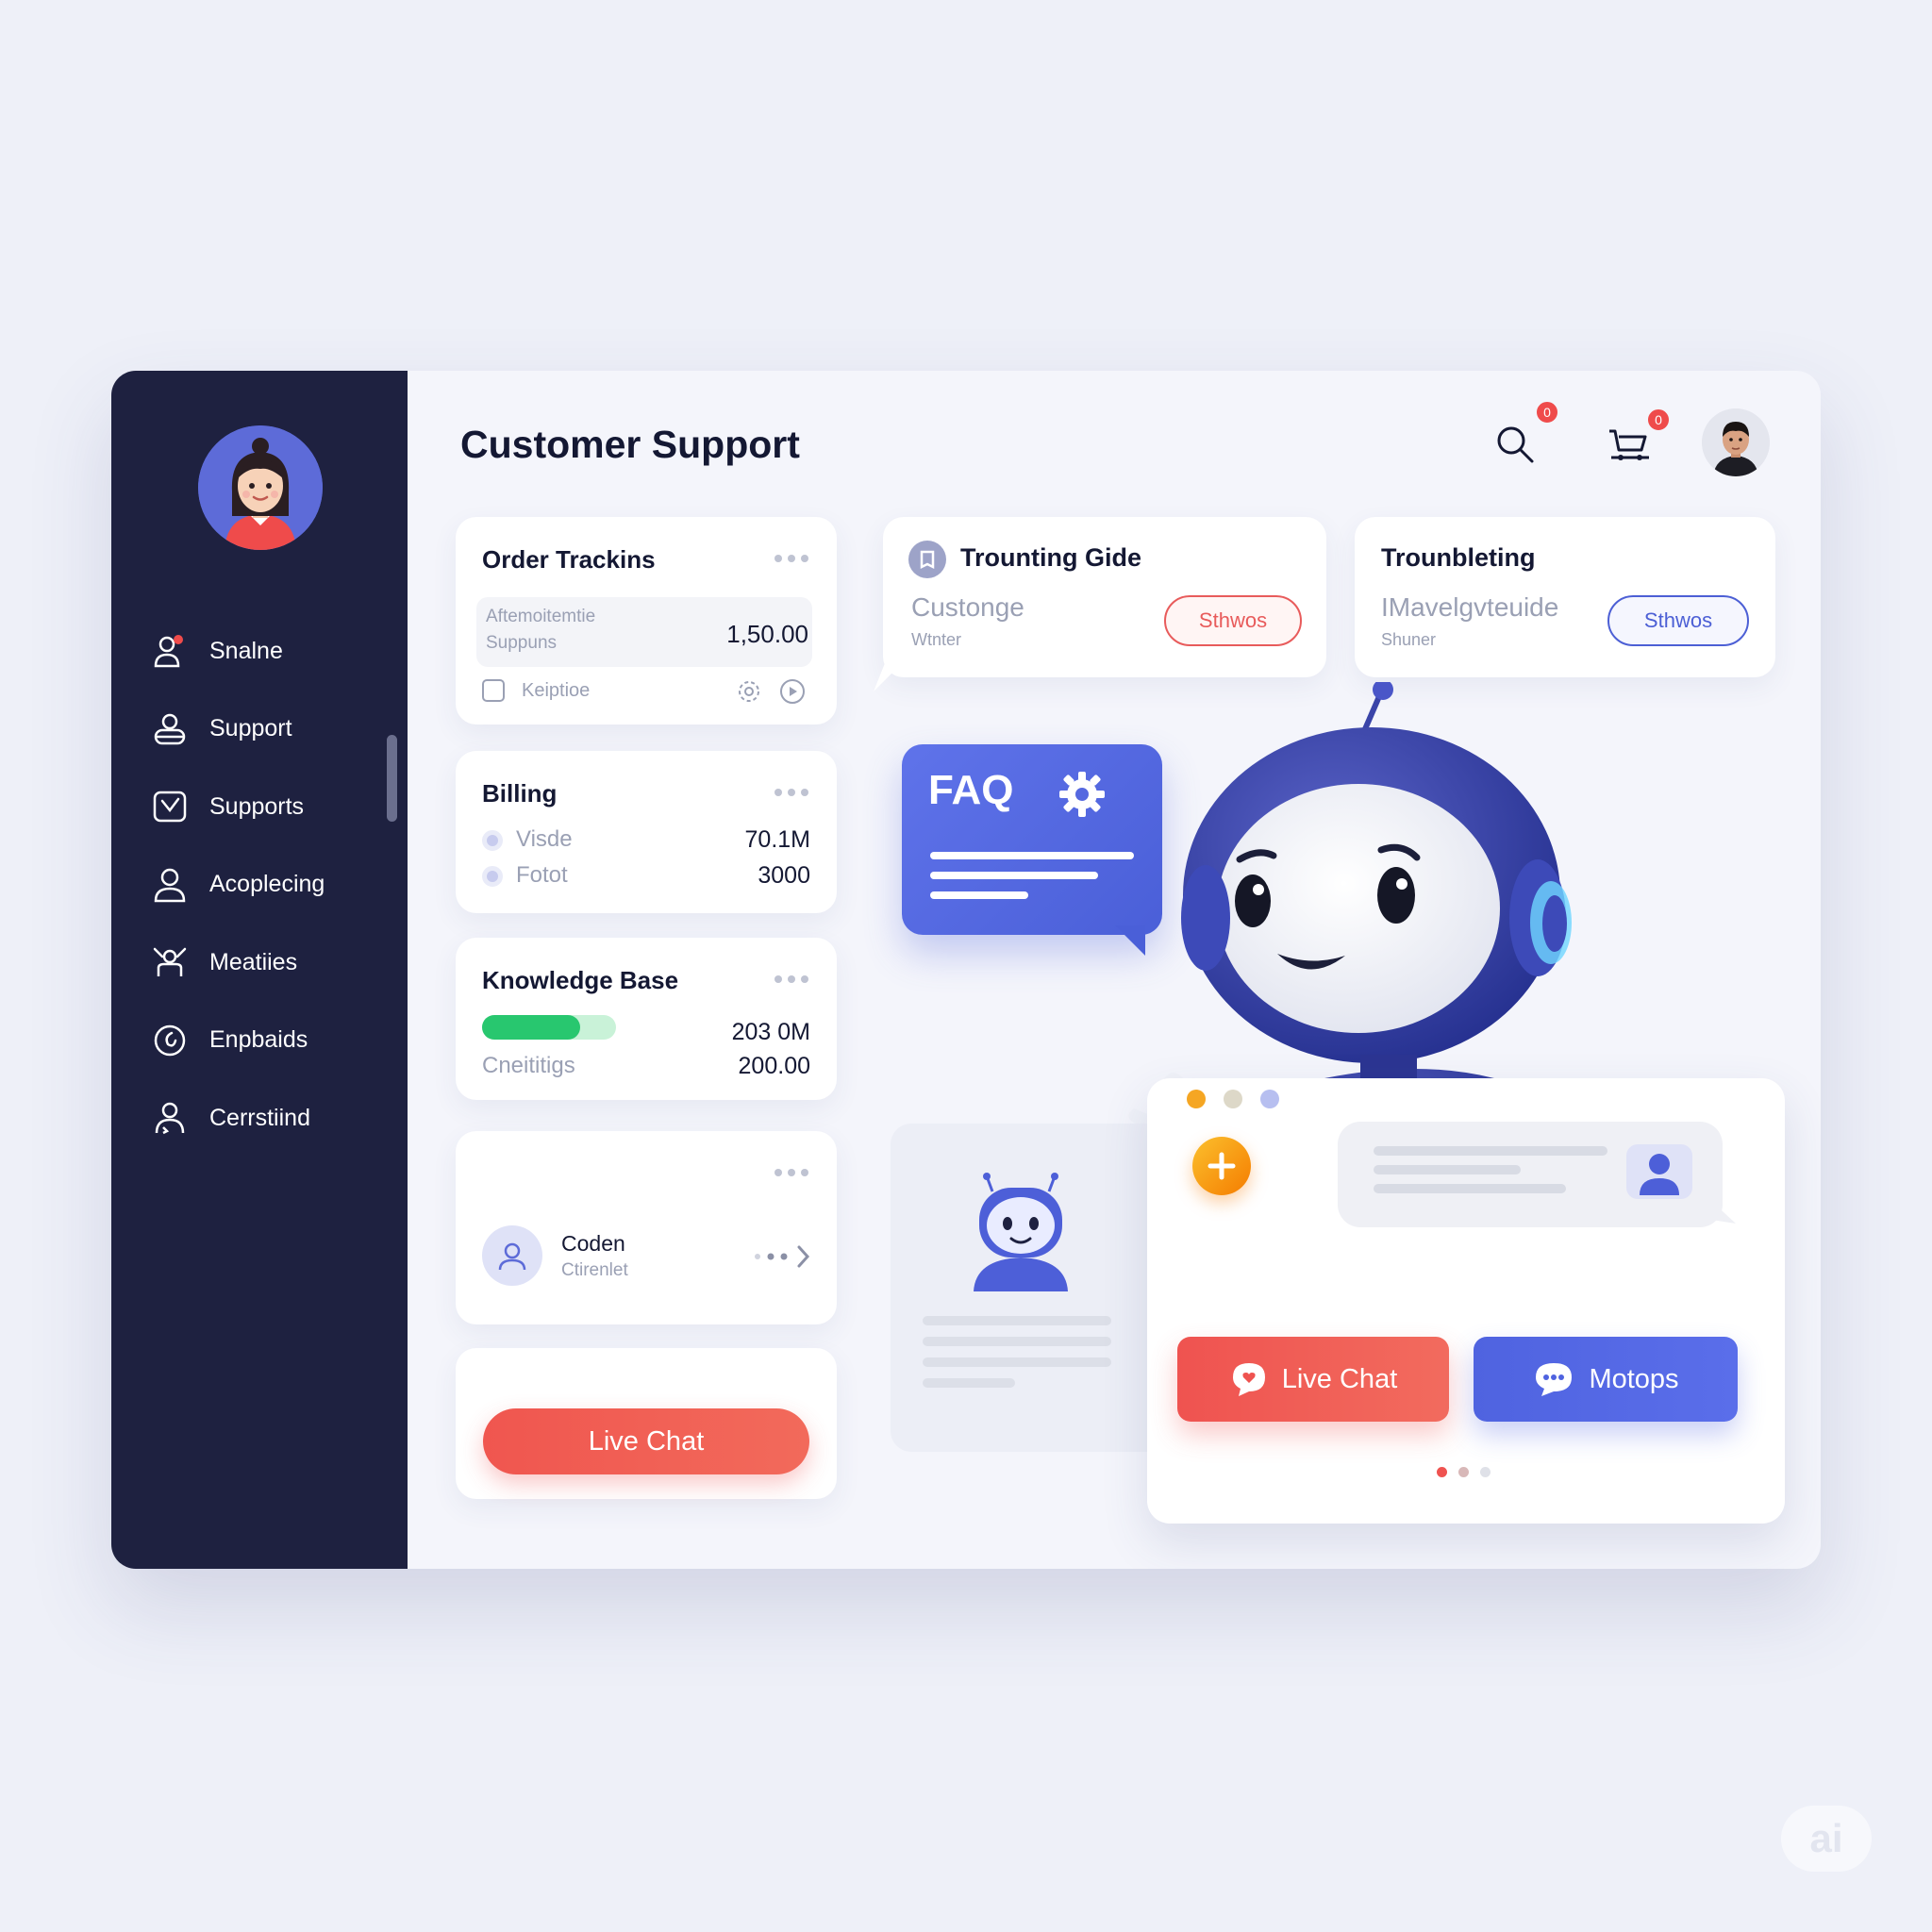 The image size is (1932, 1932). Describe the element at coordinates (260, 1118) in the screenshot. I see `sidebar-item-label: Cerrstiind` at that location.